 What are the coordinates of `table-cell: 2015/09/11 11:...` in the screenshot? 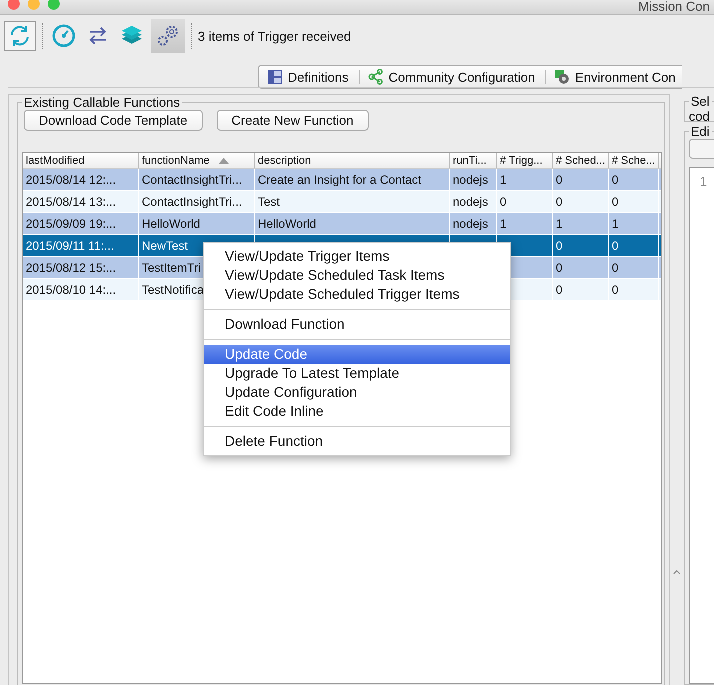 It's located at (70, 245).